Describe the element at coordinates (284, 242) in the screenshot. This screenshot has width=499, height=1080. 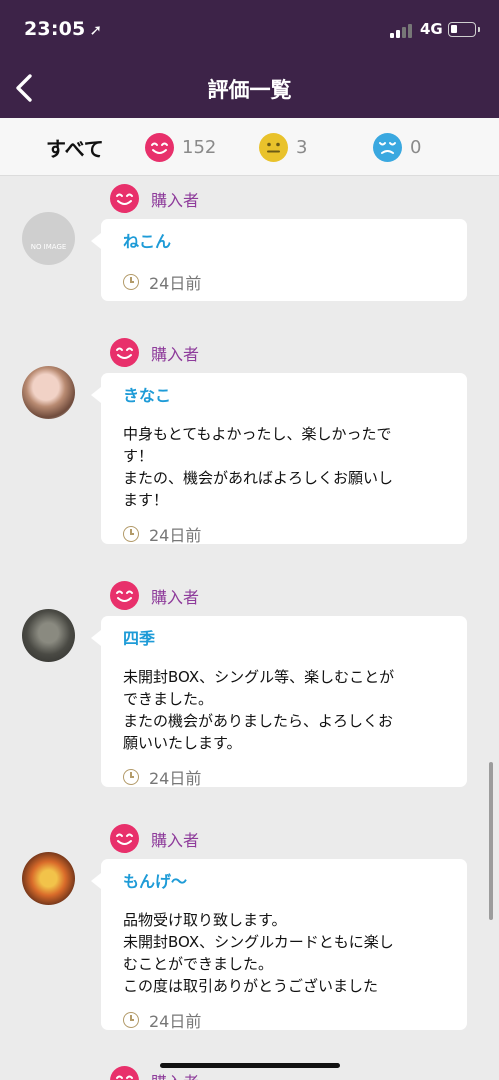
I see `reviewer-name: ねこん` at that location.